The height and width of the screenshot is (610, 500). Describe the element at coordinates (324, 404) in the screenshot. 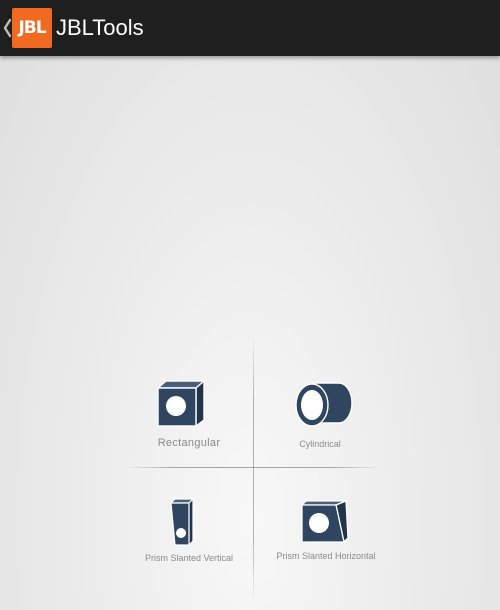

I see `cylindrical-box-icon` at that location.